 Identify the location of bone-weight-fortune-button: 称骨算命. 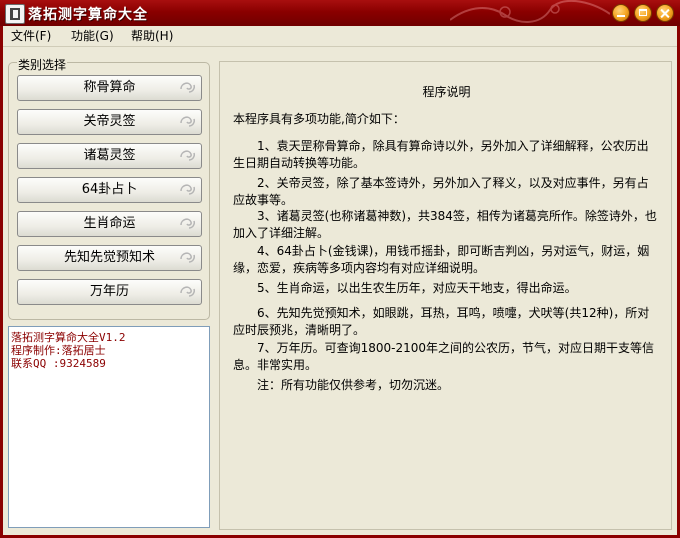
(109, 88).